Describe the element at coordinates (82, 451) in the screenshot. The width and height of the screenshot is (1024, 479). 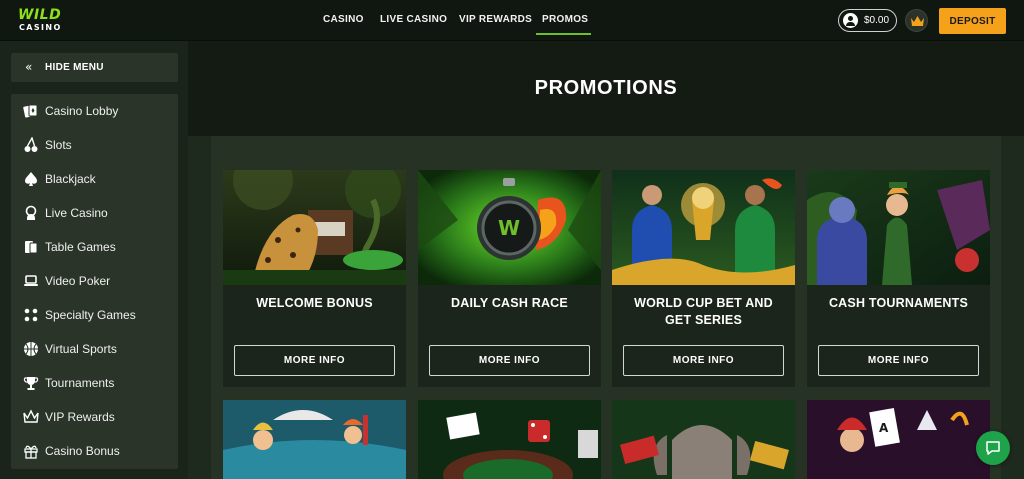
I see `sidebar-item-label: Casino Bonus` at that location.